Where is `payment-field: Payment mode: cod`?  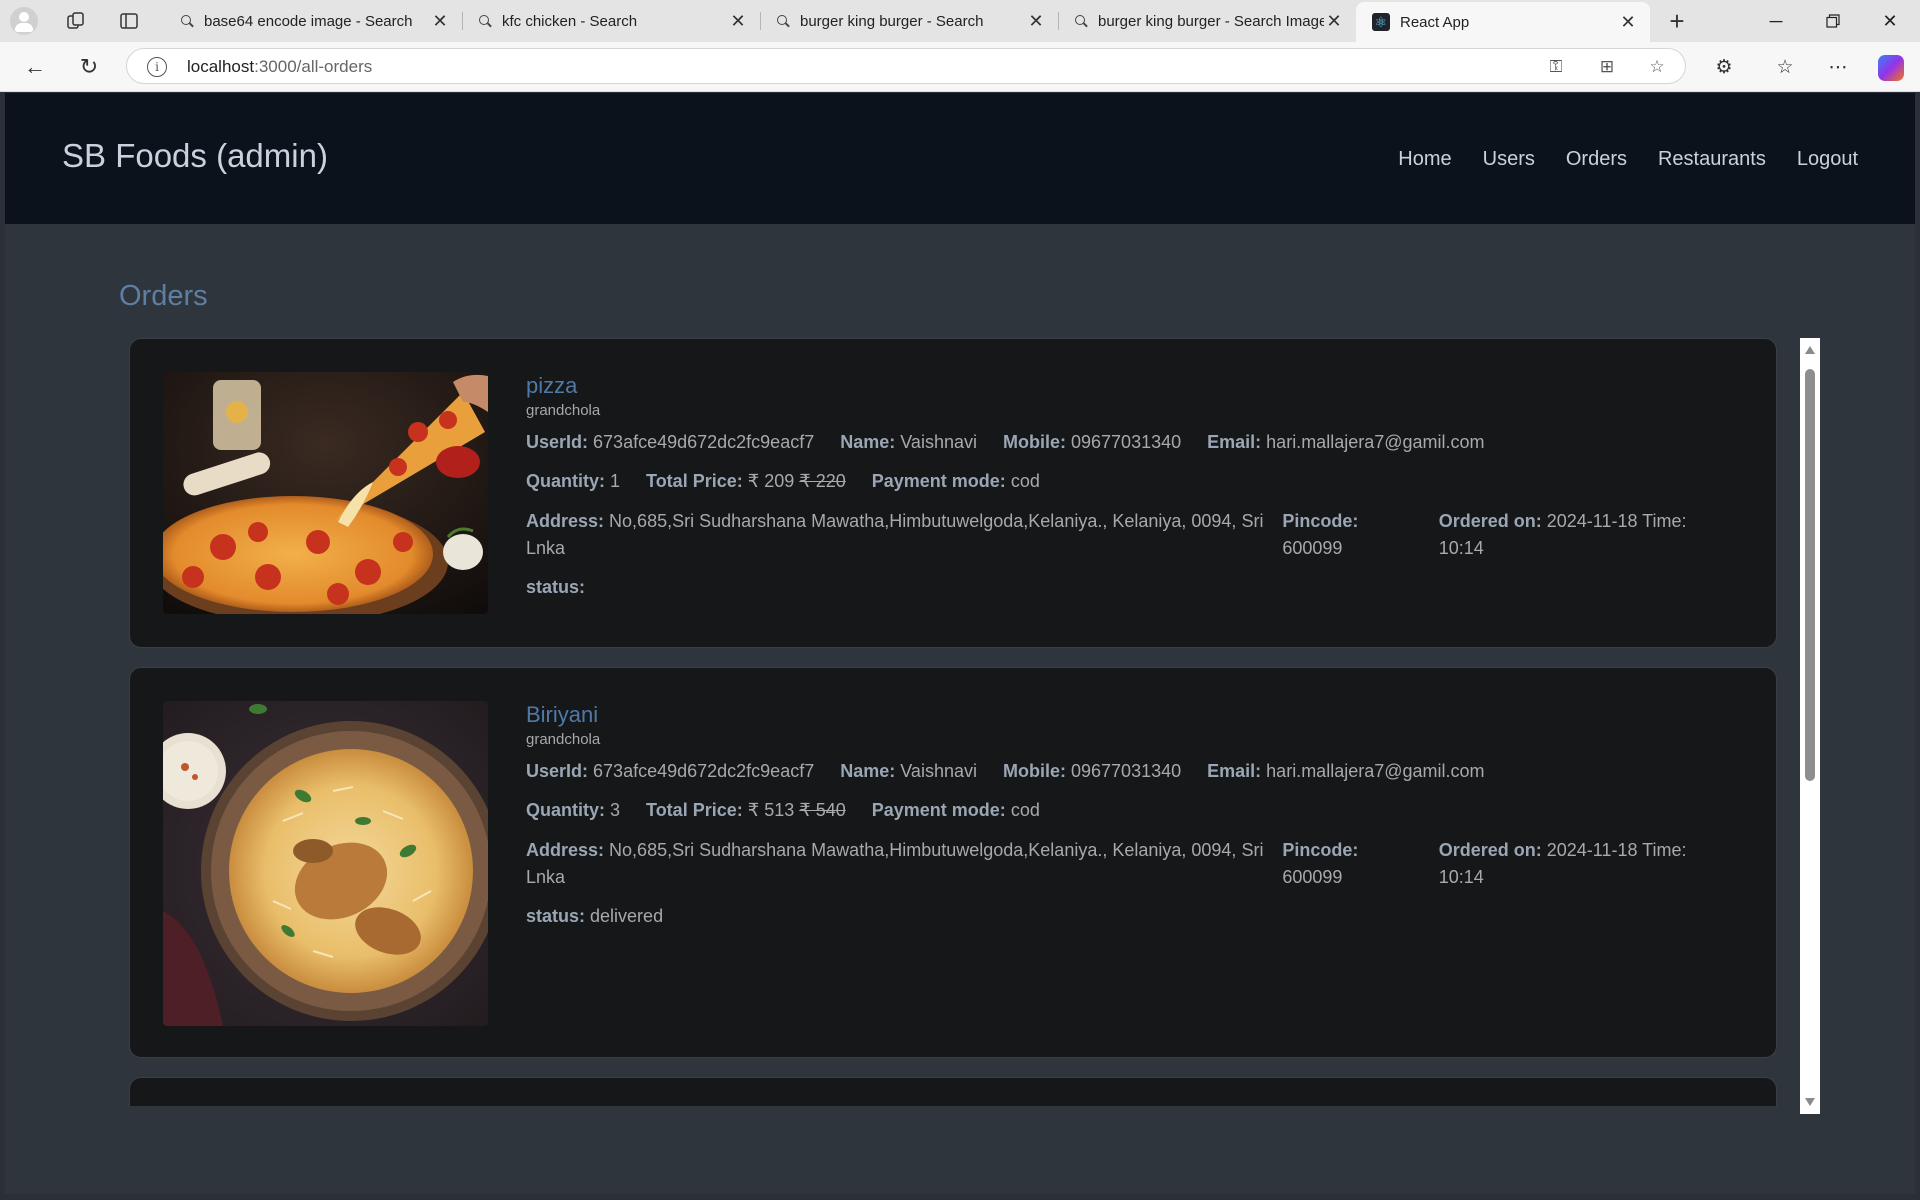
payment-field: Payment mode: cod is located at coordinates (956, 481).